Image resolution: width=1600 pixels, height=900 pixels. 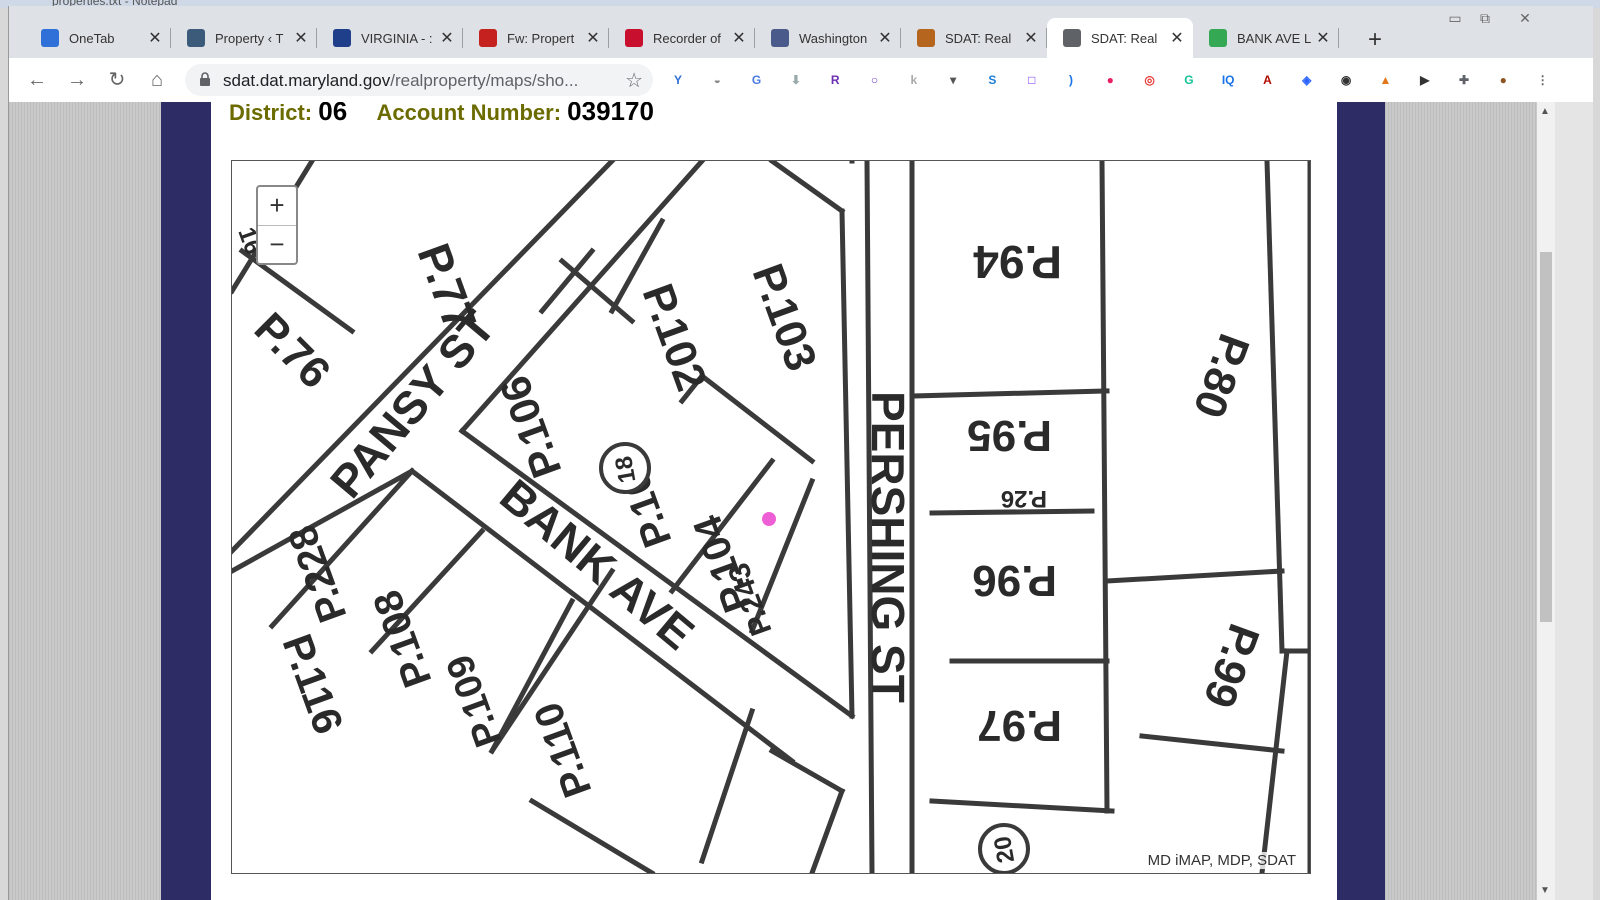 What do you see at coordinates (1543, 80) in the screenshot?
I see `menu-kebab-icon: ⋮` at bounding box center [1543, 80].